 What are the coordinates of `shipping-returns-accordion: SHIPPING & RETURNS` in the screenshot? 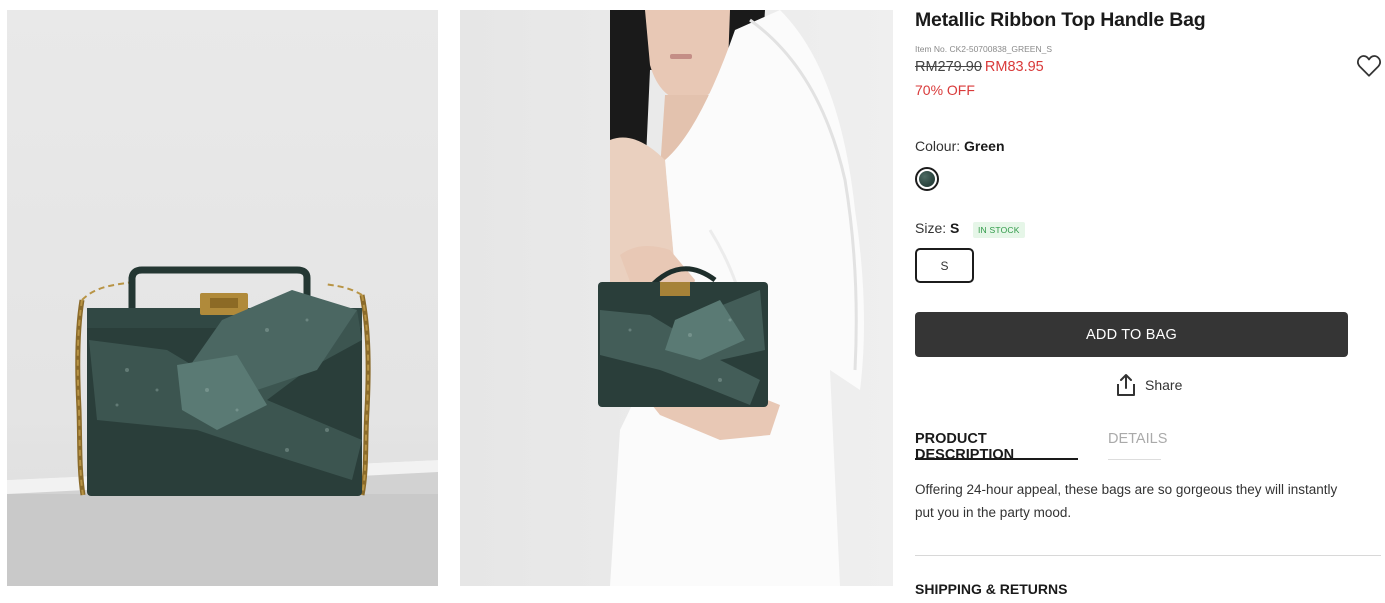 It's located at (991, 589).